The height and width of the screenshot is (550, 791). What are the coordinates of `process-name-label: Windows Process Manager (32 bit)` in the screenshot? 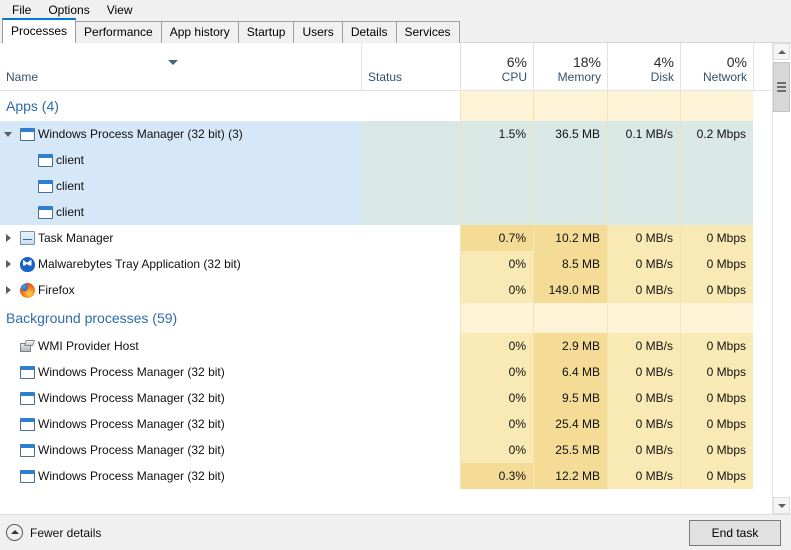 It's located at (131, 450).